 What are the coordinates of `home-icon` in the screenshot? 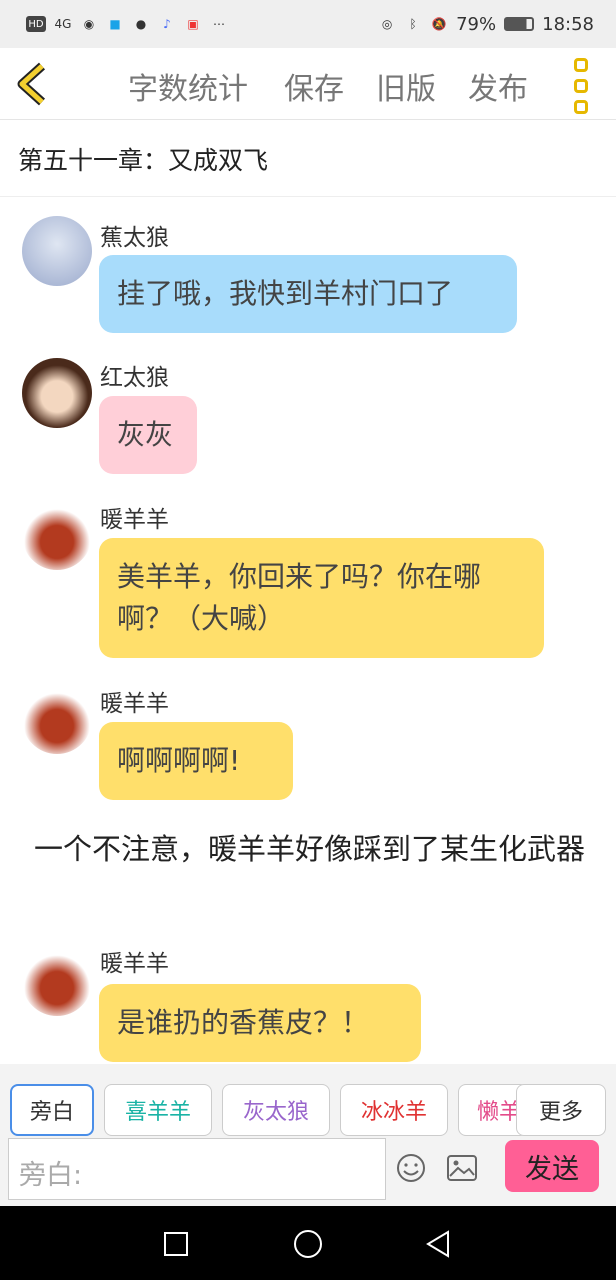 It's located at (308, 1244).